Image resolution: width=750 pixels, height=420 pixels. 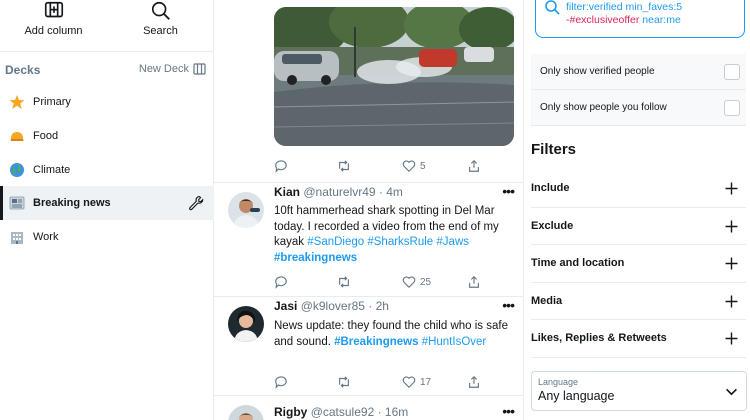 What do you see at coordinates (52, 102) in the screenshot?
I see `deck-label: Primary` at bounding box center [52, 102].